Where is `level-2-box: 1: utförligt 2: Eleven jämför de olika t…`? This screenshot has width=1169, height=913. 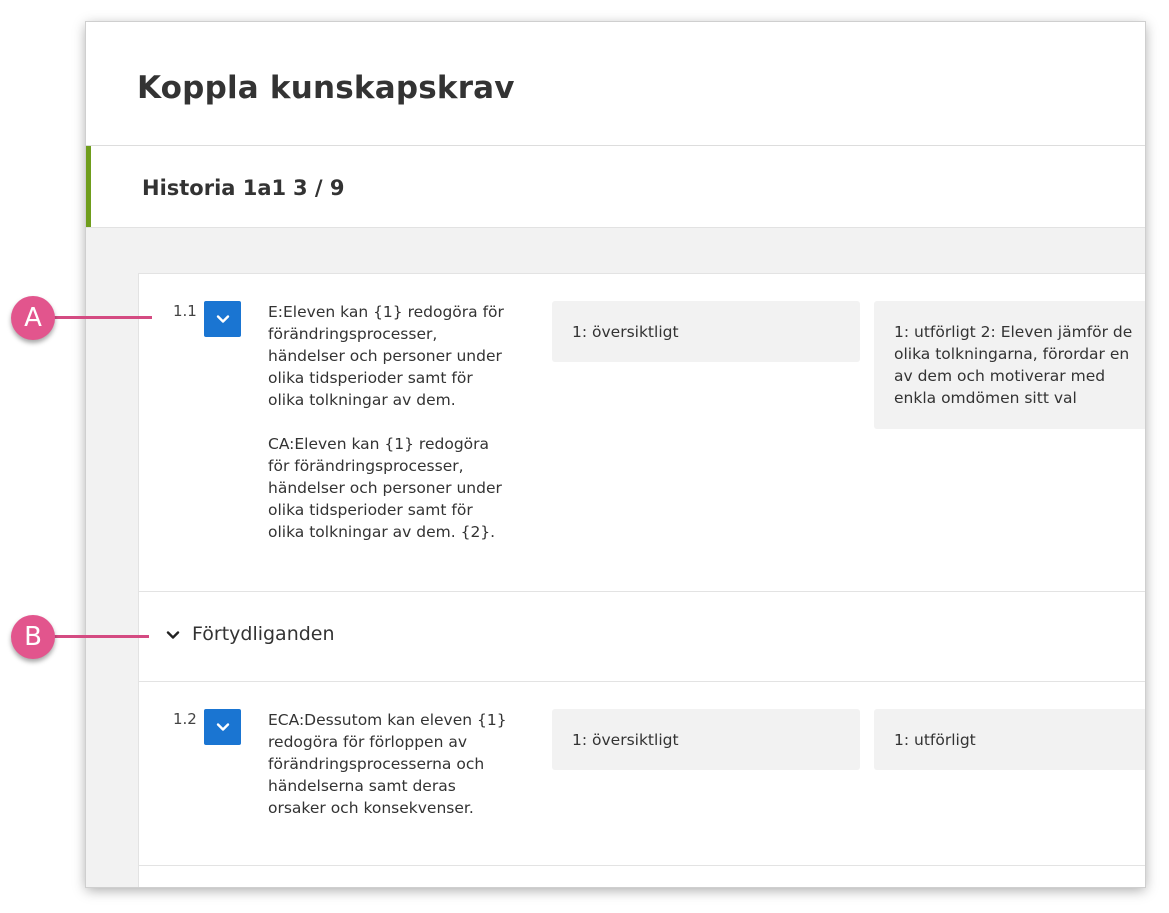 level-2-box: 1: utförligt 2: Eleven jämför de olika t… is located at coordinates (1009, 365).